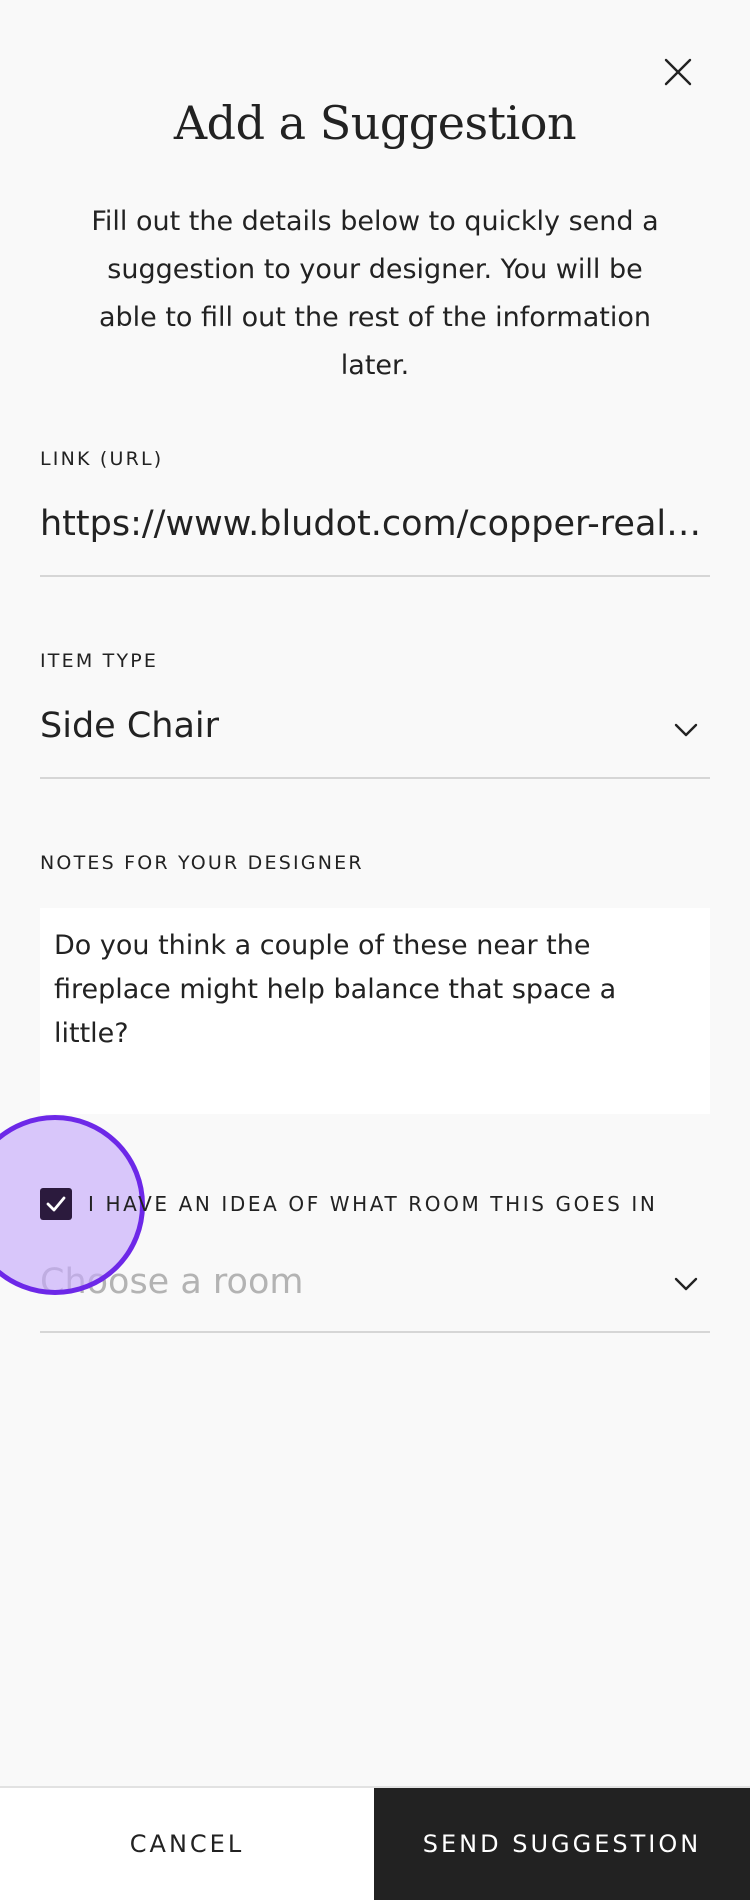 This screenshot has height=1900, width=750. Describe the element at coordinates (171, 1282) in the screenshot. I see `room-select: Choose a room` at that location.